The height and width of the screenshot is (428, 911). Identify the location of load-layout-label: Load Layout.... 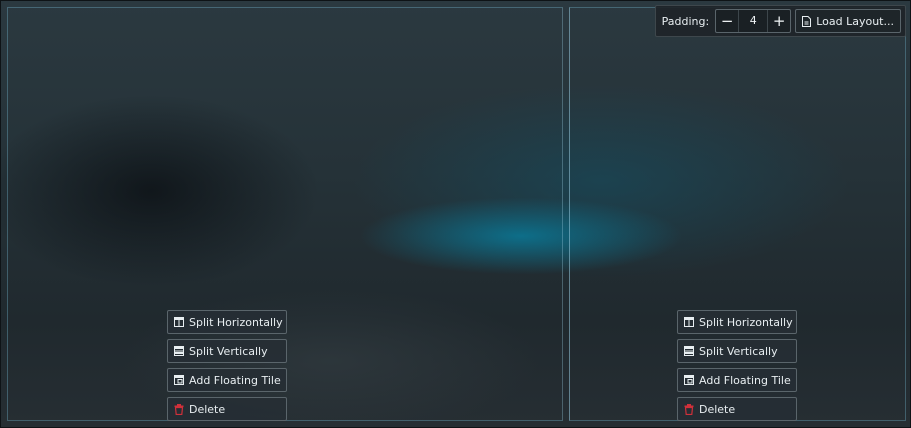
(855, 21).